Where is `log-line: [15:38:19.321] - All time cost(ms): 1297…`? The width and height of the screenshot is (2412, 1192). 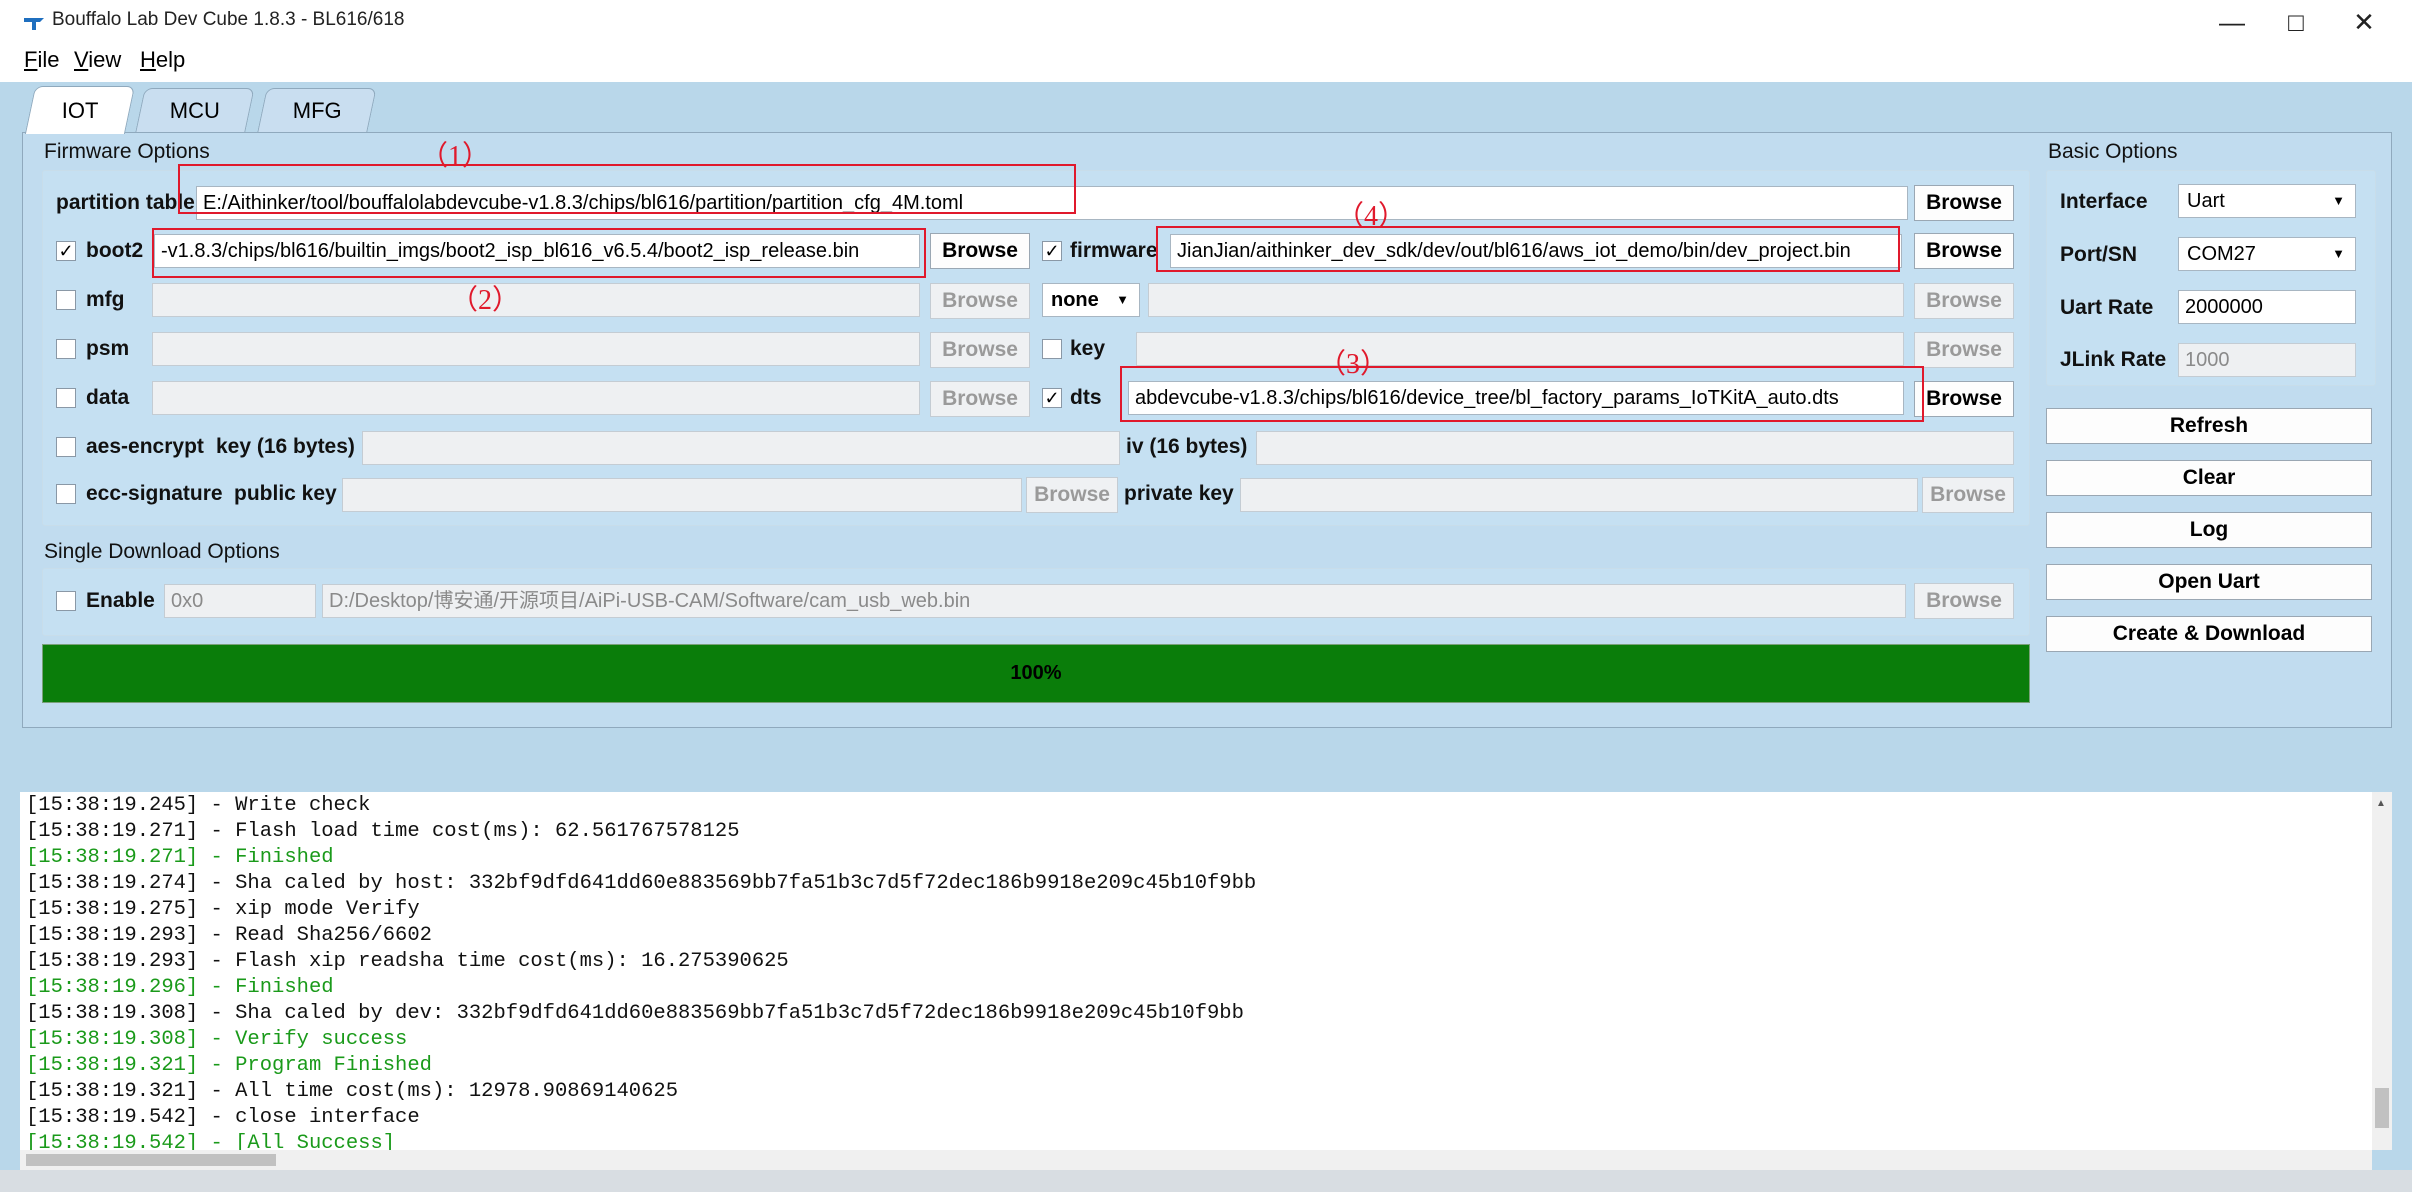
log-line: [15:38:19.321] - All time cost(ms): 1297… is located at coordinates (352, 1091).